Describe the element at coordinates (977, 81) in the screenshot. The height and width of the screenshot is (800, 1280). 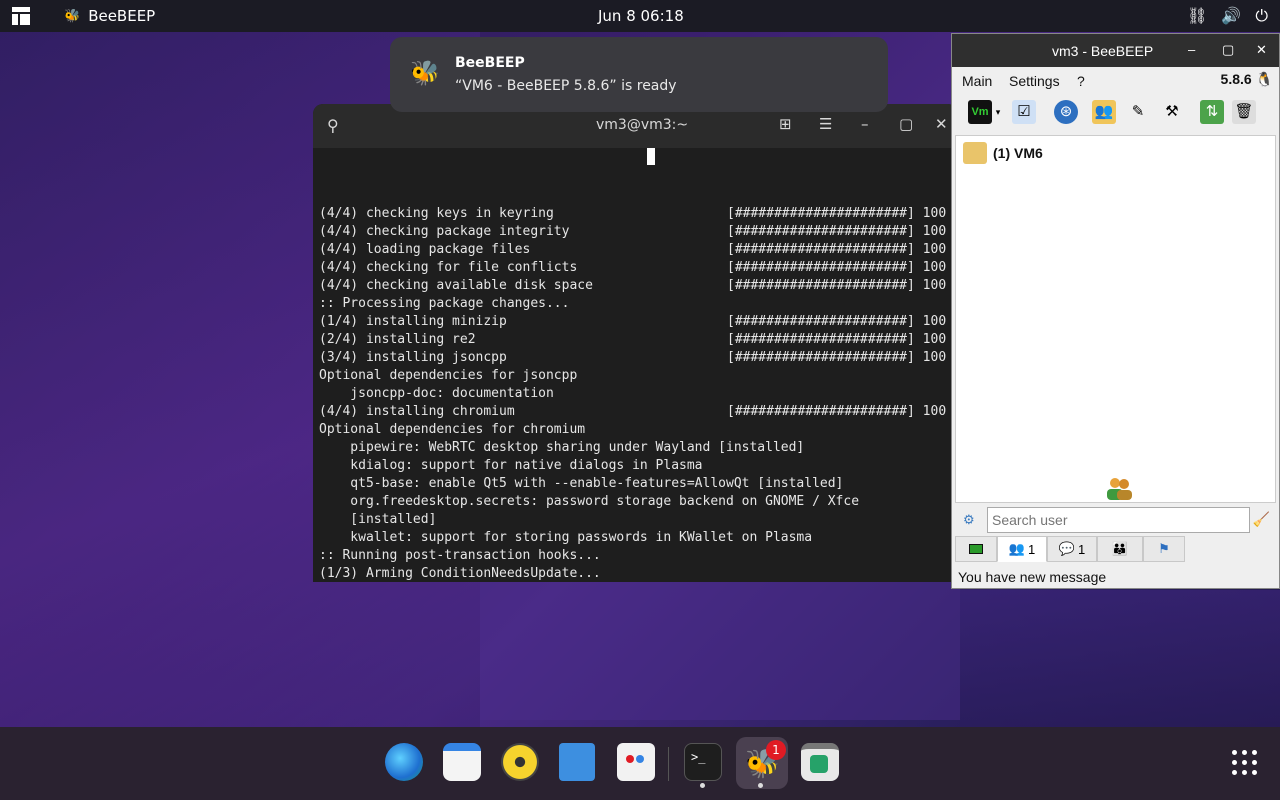
I see `menu-main: Main` at that location.